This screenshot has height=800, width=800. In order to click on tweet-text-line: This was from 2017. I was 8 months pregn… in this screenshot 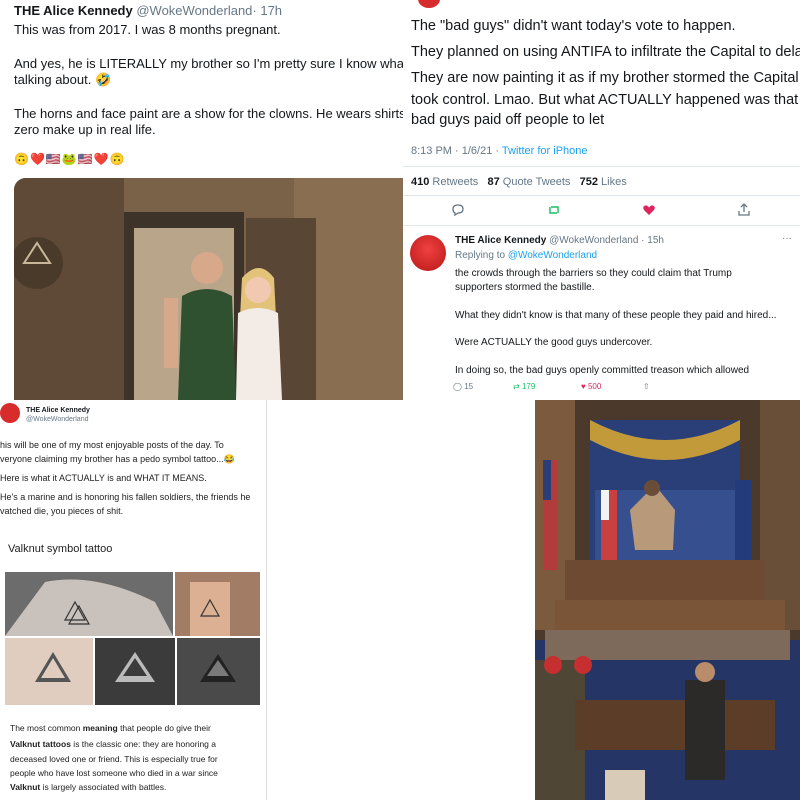, I will do `click(147, 29)`.